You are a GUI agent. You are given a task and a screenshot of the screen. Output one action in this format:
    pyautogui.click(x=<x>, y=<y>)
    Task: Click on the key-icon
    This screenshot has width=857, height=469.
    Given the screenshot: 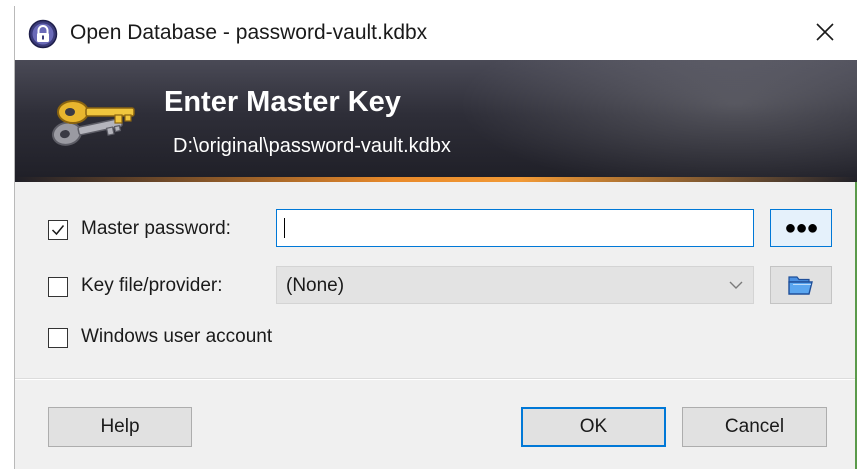 What is the action you would take?
    pyautogui.click(x=93, y=123)
    